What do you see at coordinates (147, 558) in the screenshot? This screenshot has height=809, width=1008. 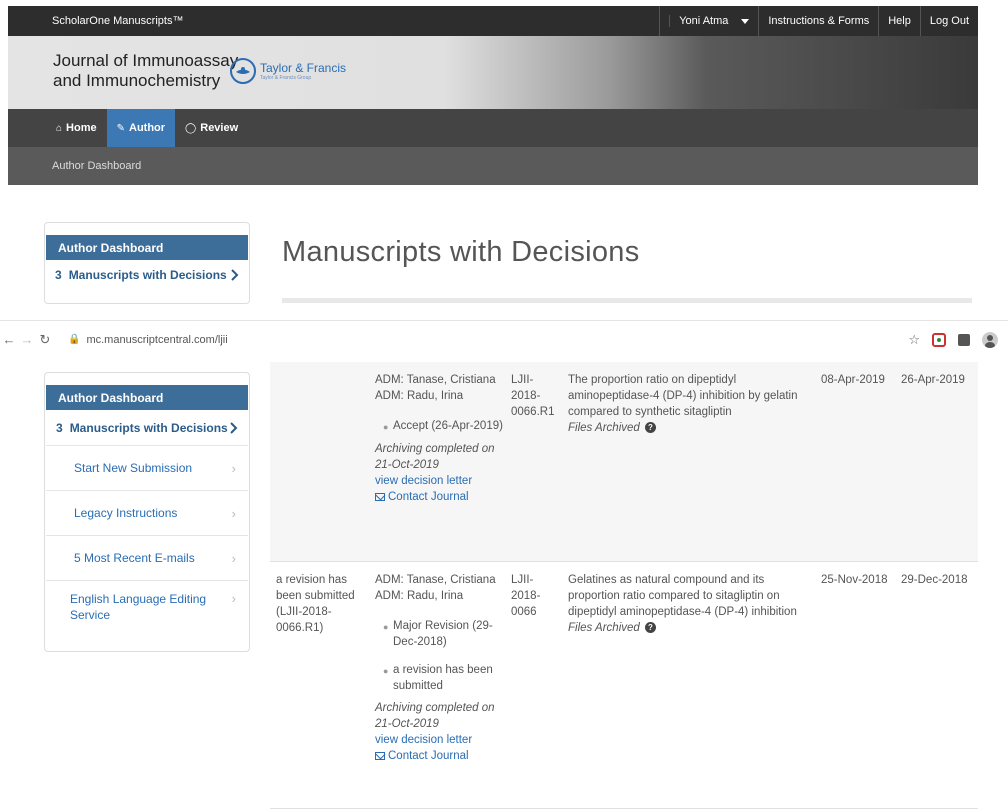 I see `sidebar-item-recent-emails: 5 Most Recent E-mails ›` at bounding box center [147, 558].